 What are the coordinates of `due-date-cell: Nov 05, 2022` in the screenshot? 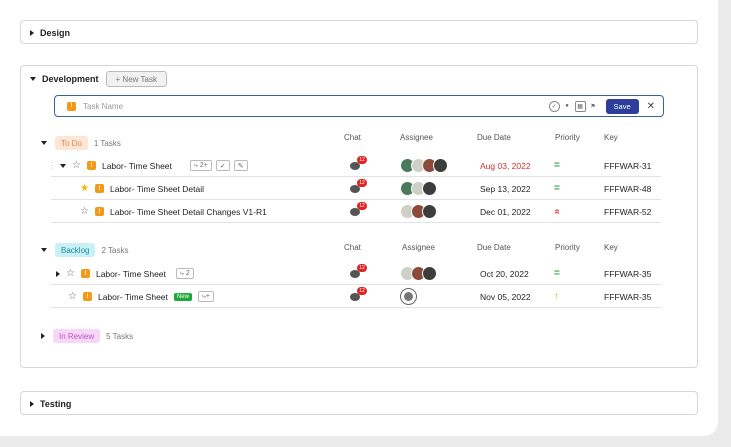 It's located at (505, 296).